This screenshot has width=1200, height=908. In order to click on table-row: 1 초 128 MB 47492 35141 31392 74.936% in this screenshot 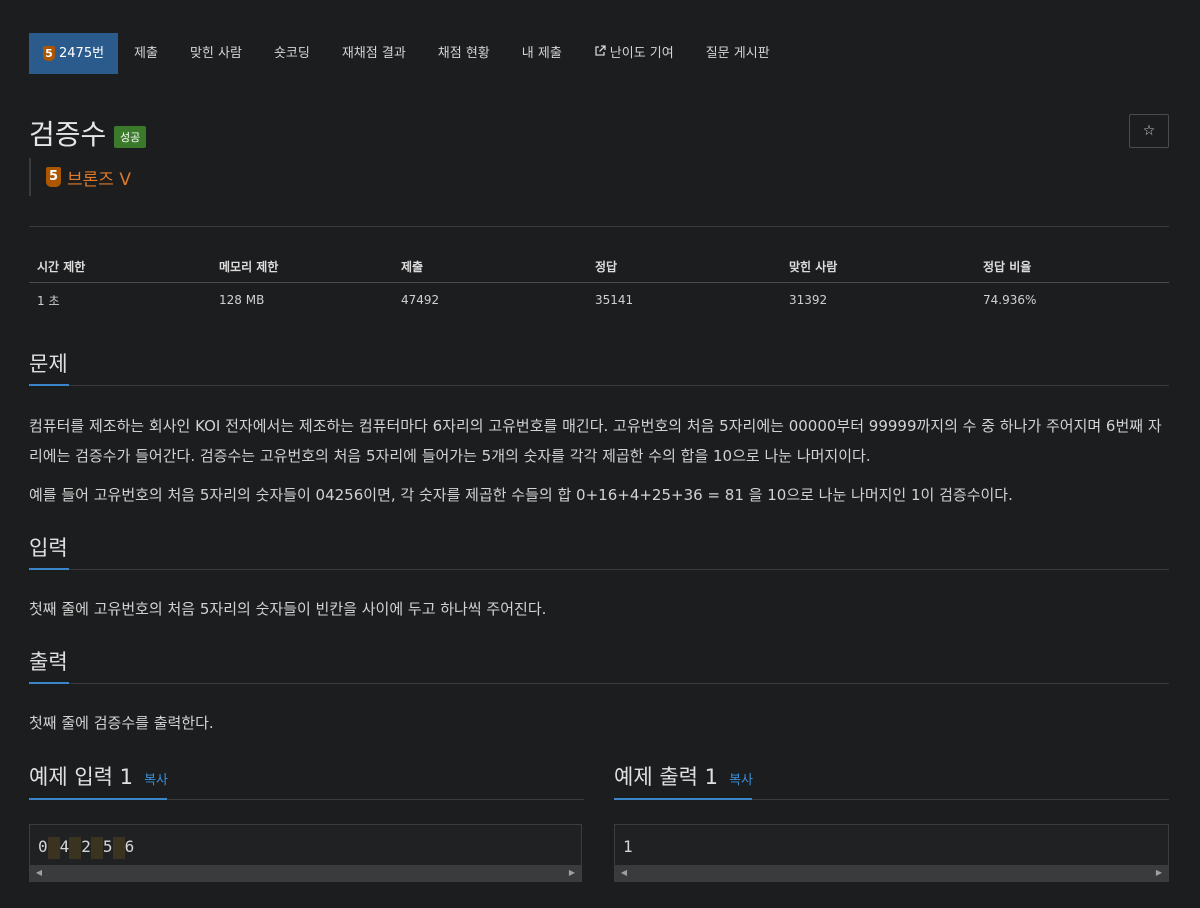, I will do `click(599, 300)`.